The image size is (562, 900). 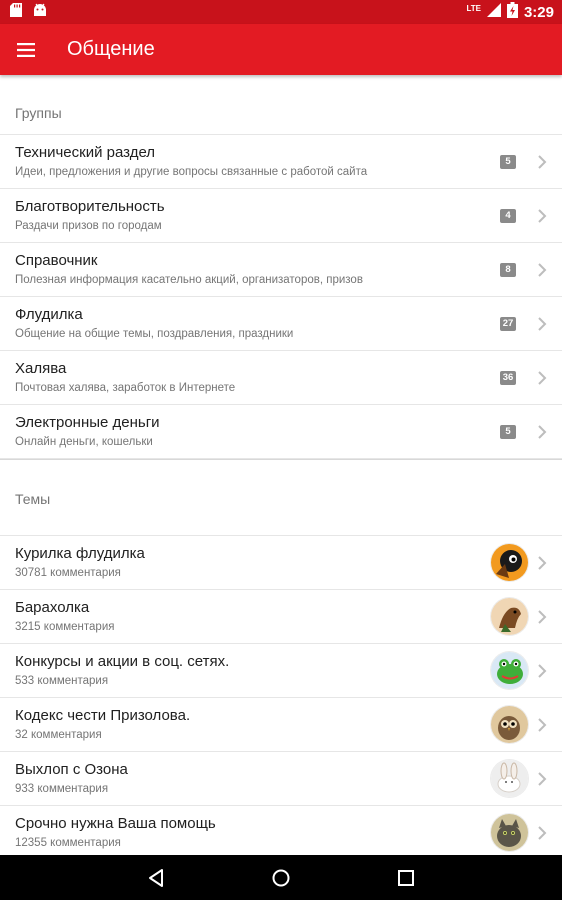 What do you see at coordinates (40, 12) in the screenshot?
I see `android-icon` at bounding box center [40, 12].